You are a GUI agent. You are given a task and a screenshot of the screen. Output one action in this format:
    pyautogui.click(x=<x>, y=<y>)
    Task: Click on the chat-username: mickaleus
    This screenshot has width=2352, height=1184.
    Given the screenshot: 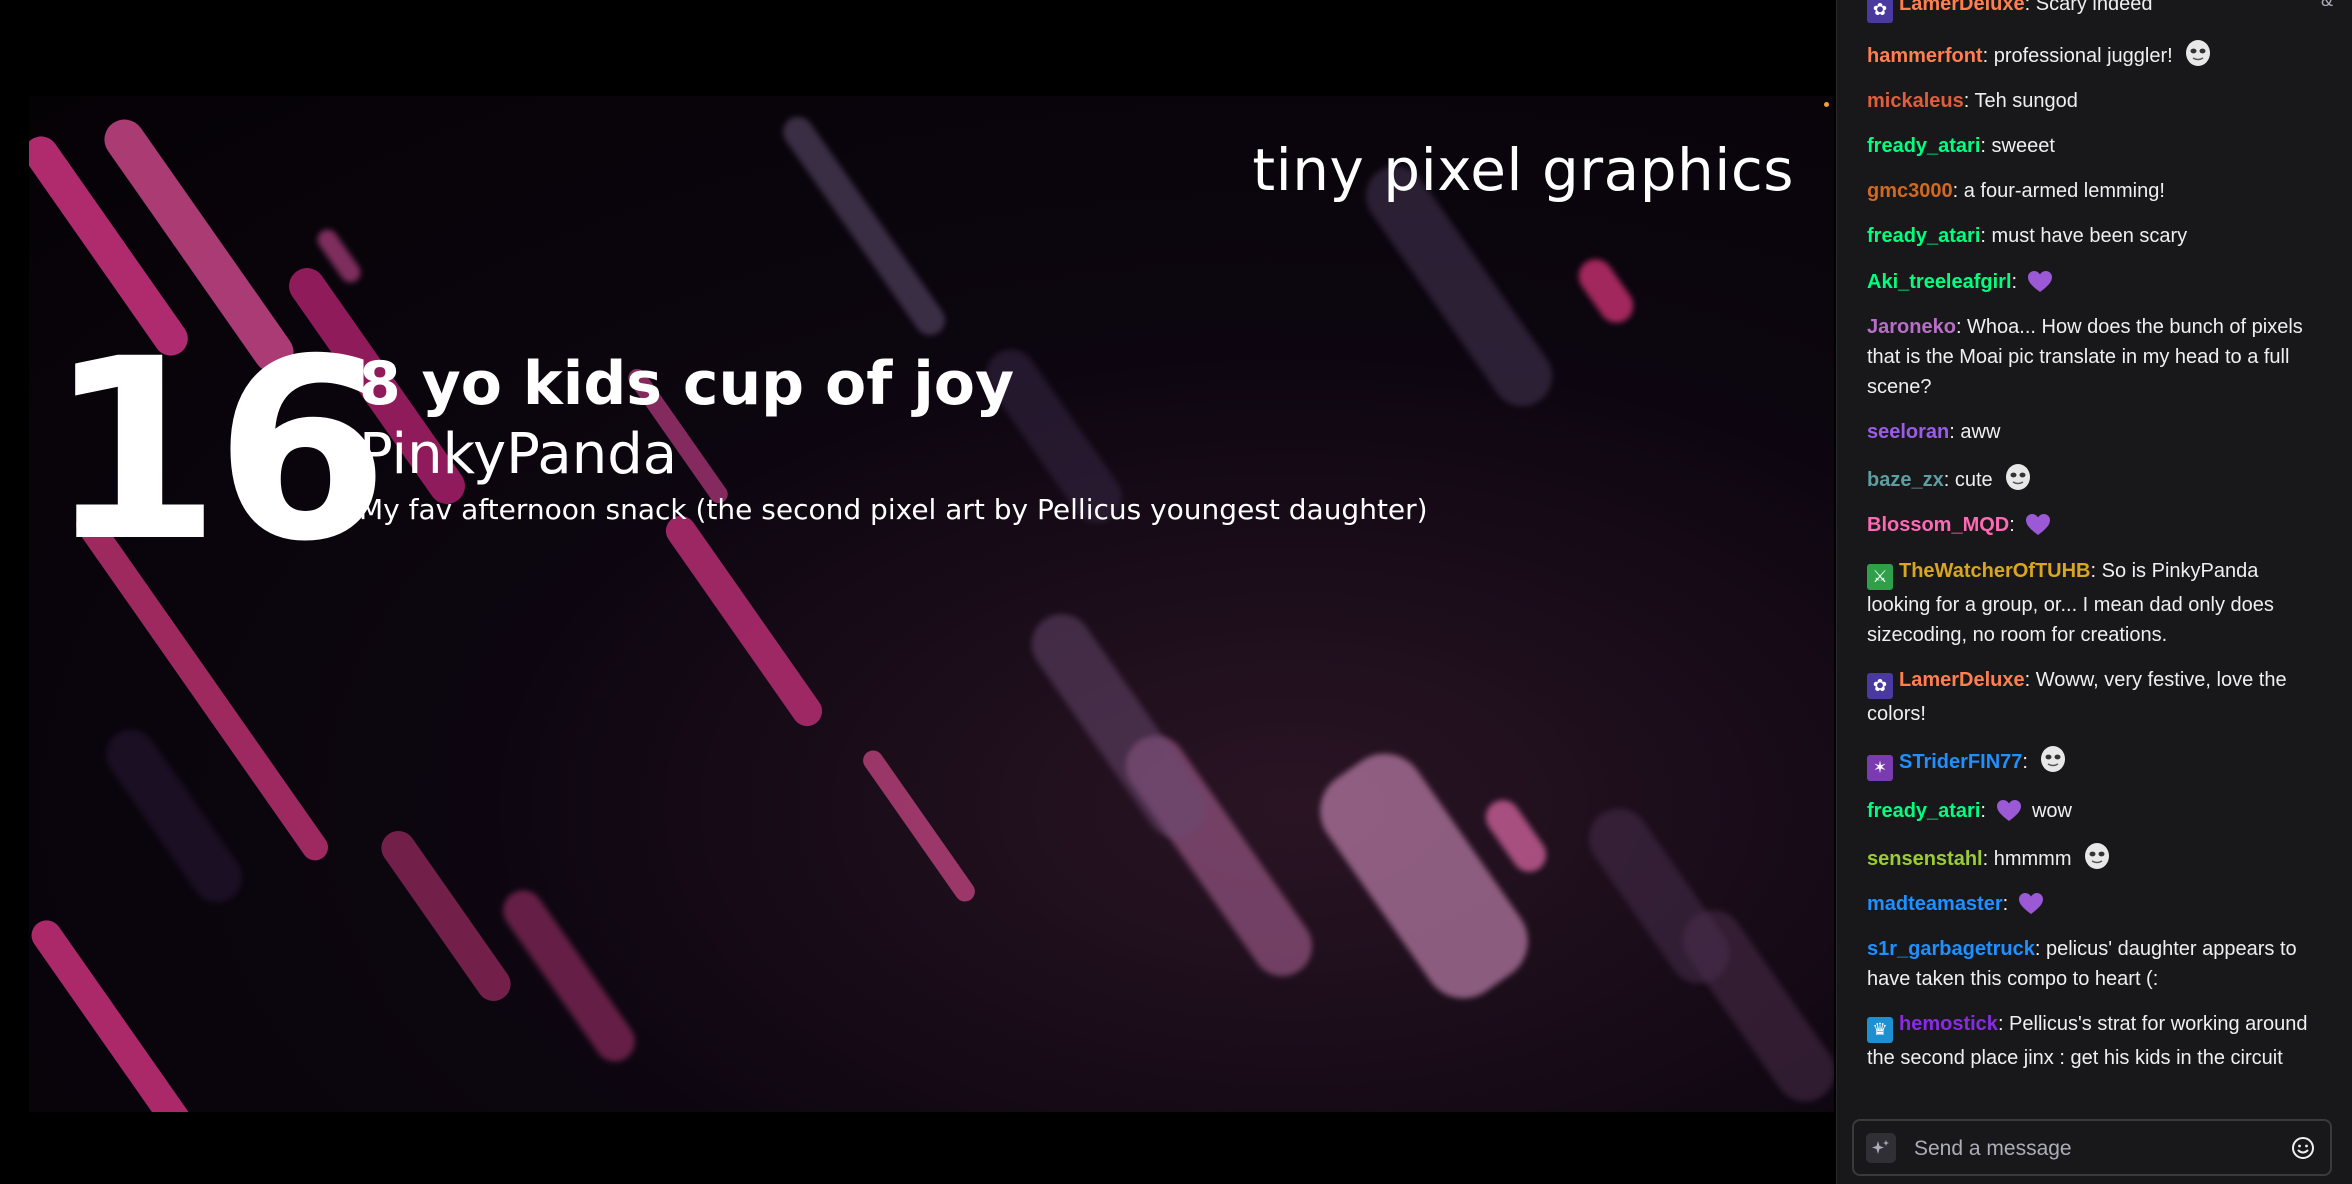 What is the action you would take?
    pyautogui.click(x=1915, y=101)
    